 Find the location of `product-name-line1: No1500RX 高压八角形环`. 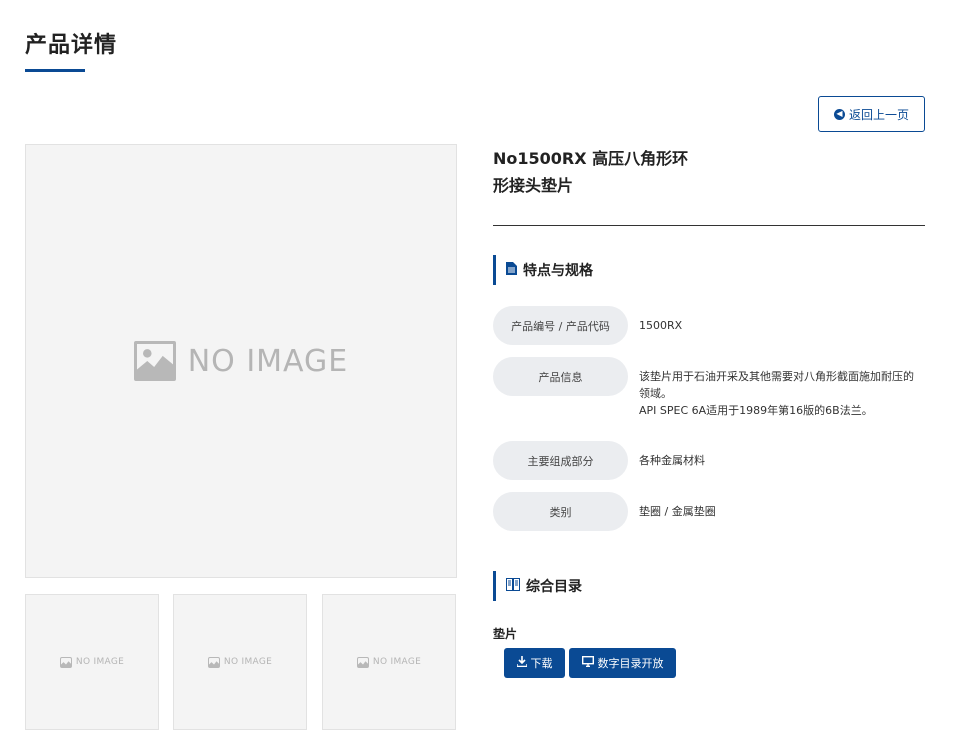

product-name-line1: No1500RX 高压八角形环 is located at coordinates (591, 158).